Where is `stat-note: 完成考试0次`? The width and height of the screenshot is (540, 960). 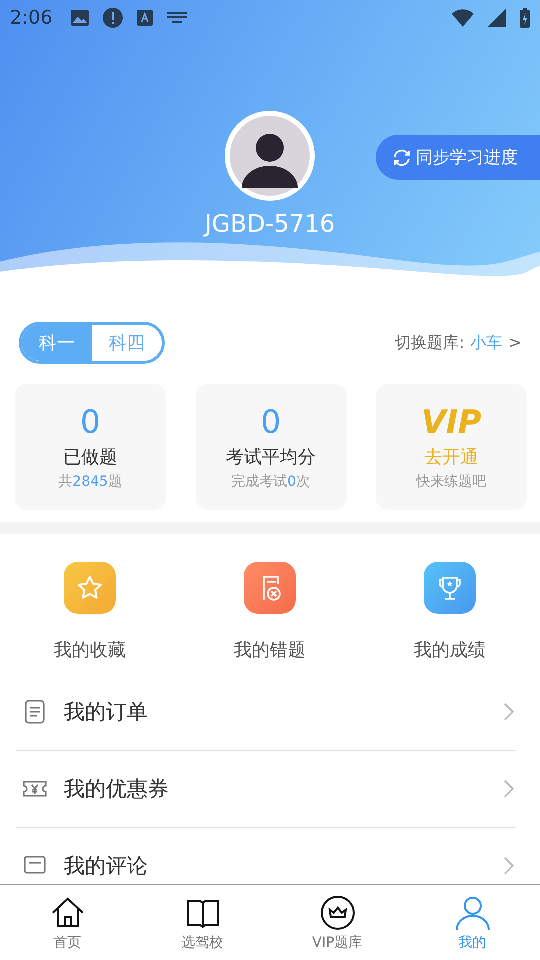 stat-note: 完成考试0次 is located at coordinates (271, 482).